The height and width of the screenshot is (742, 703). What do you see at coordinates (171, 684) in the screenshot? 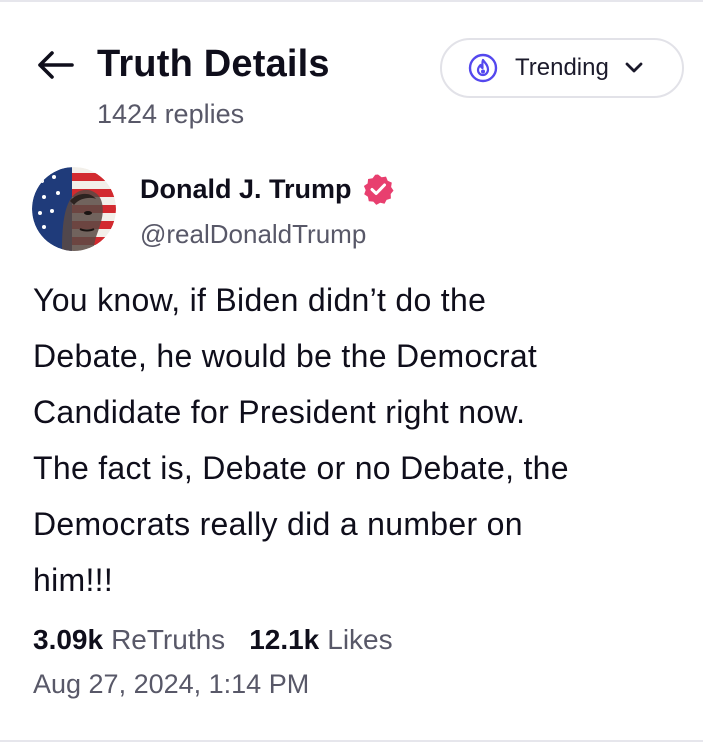
I see `post-timestamp: Aug 27, 2024, 1:14 PM` at bounding box center [171, 684].